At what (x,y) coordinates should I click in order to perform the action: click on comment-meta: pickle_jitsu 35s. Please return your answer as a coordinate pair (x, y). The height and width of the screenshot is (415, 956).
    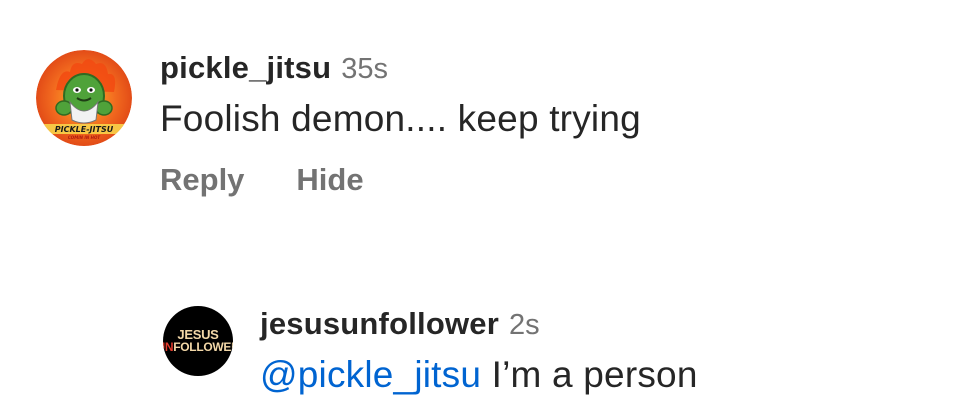
    Looking at the image, I should click on (400, 68).